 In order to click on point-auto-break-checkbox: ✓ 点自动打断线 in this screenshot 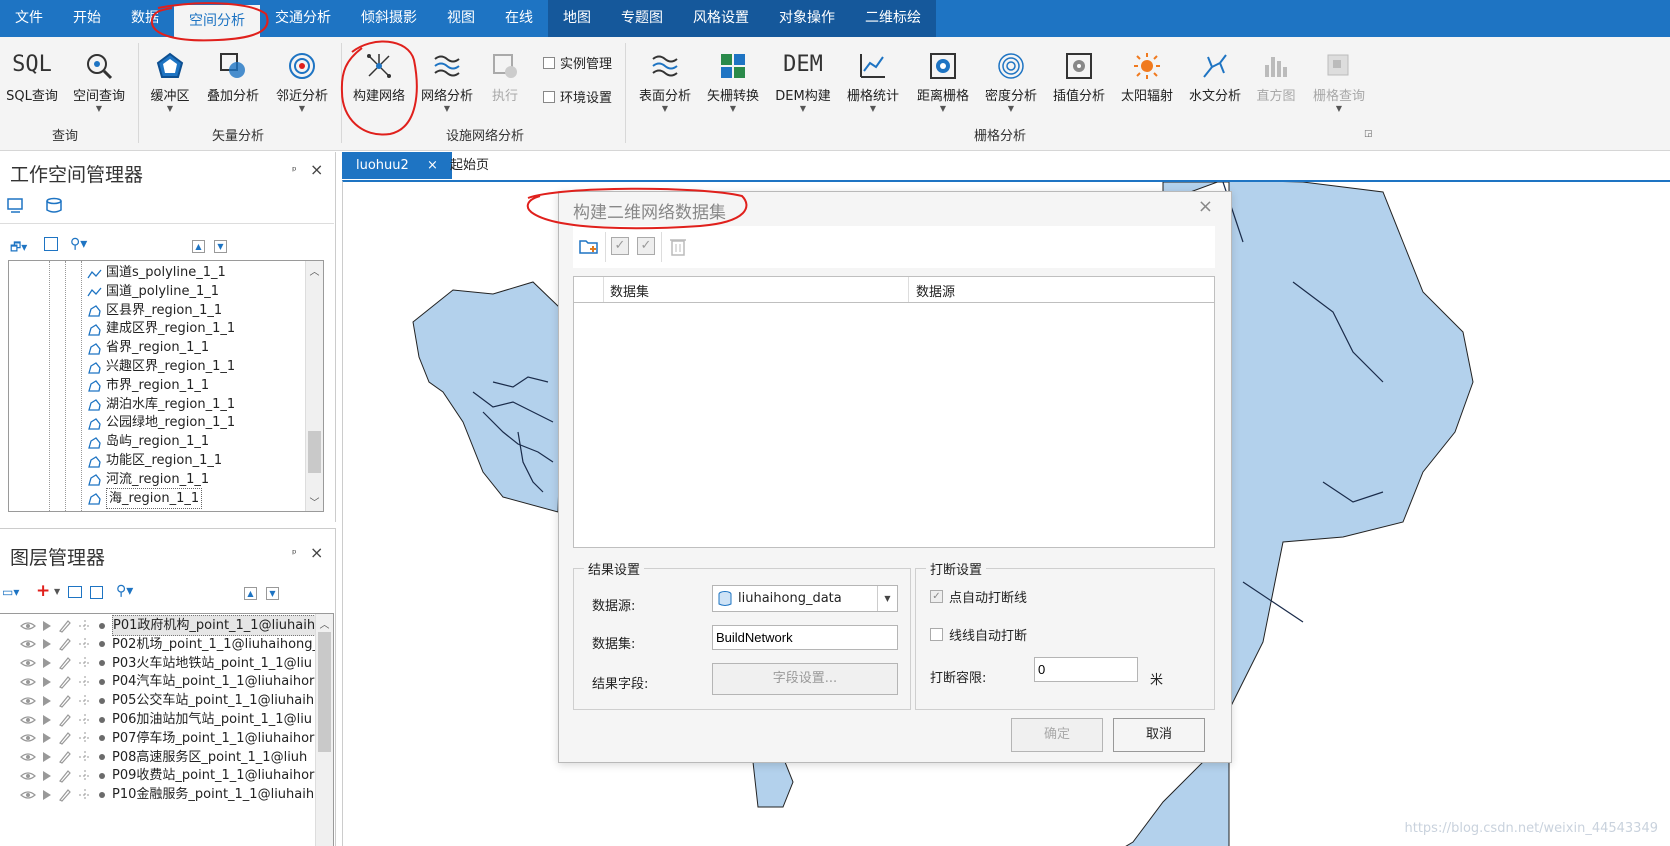, I will do `click(978, 596)`.